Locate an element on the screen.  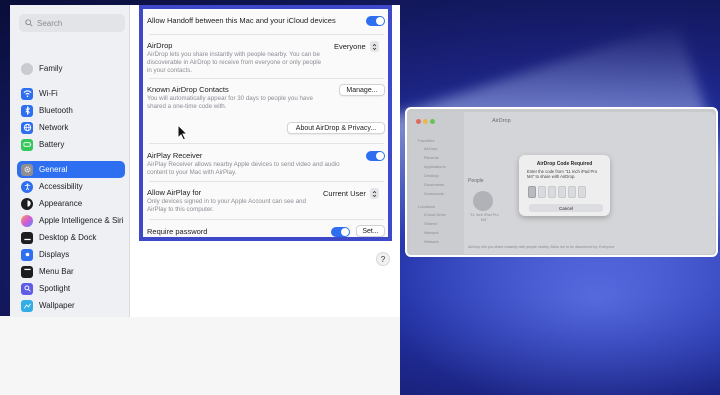
require-password-title: Require password is located at coordinates (177, 231).